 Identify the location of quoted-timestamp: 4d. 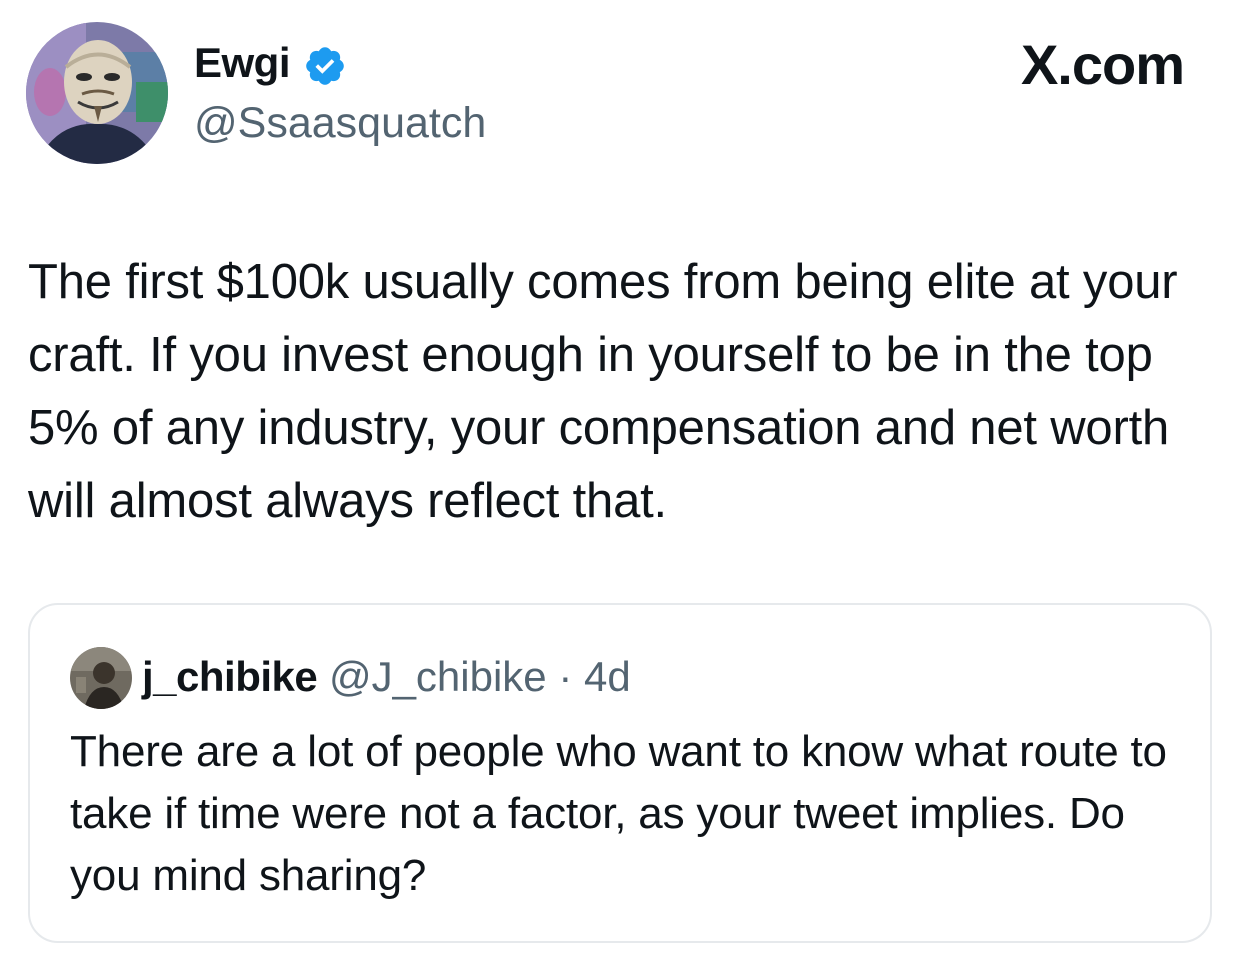
(607, 676).